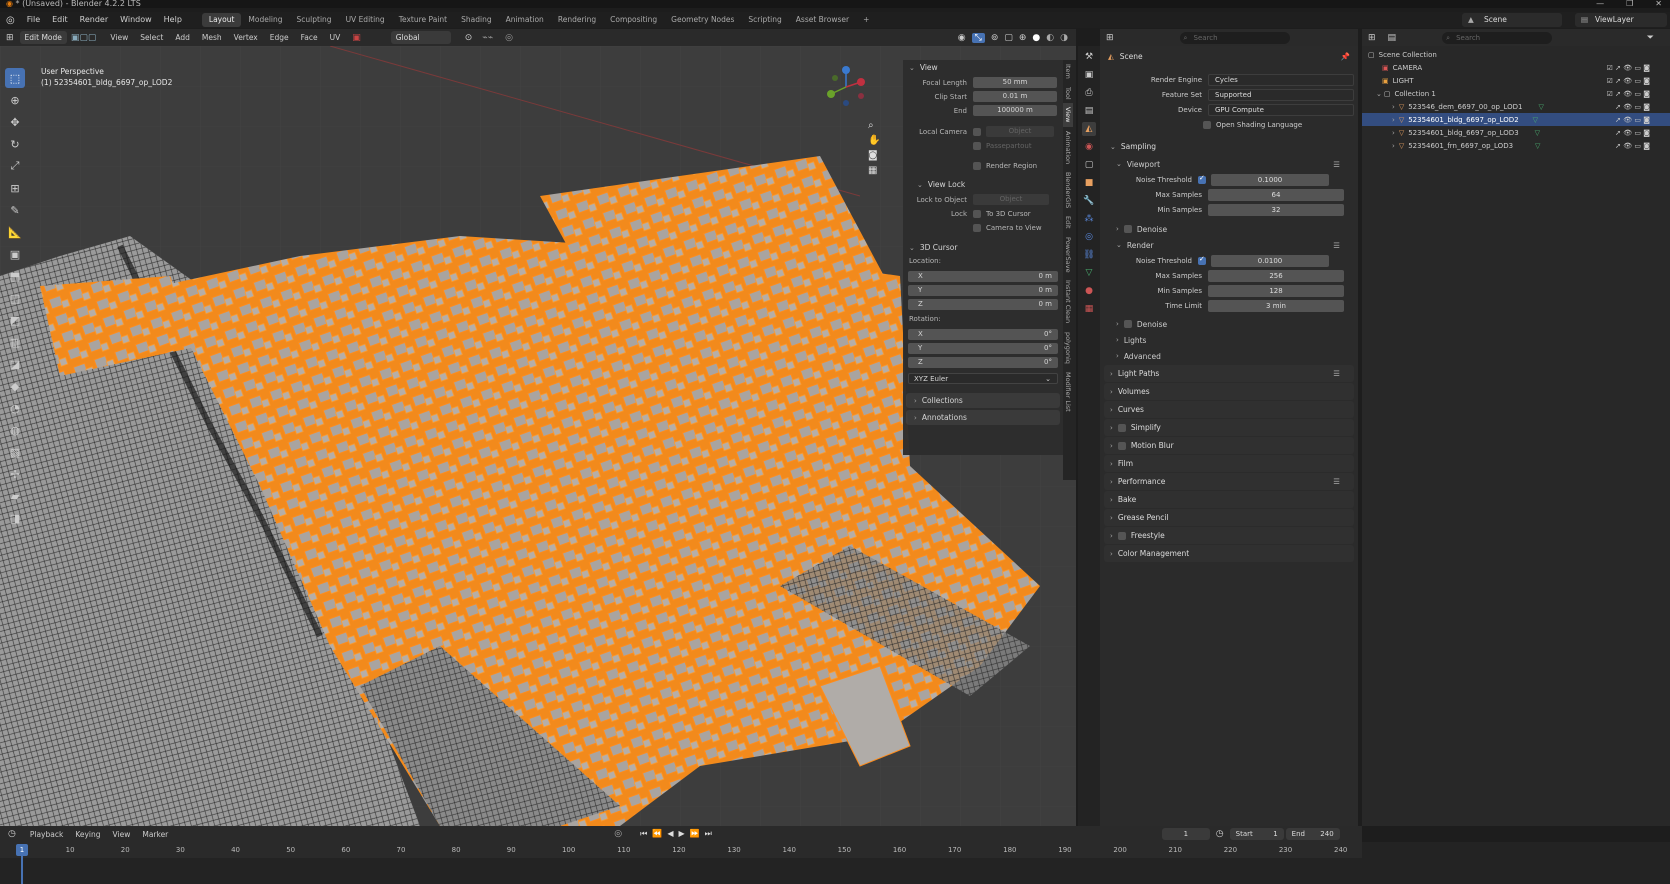  What do you see at coordinates (1276, 305) in the screenshot?
I see `r-time-limit-field: 3 min` at bounding box center [1276, 305].